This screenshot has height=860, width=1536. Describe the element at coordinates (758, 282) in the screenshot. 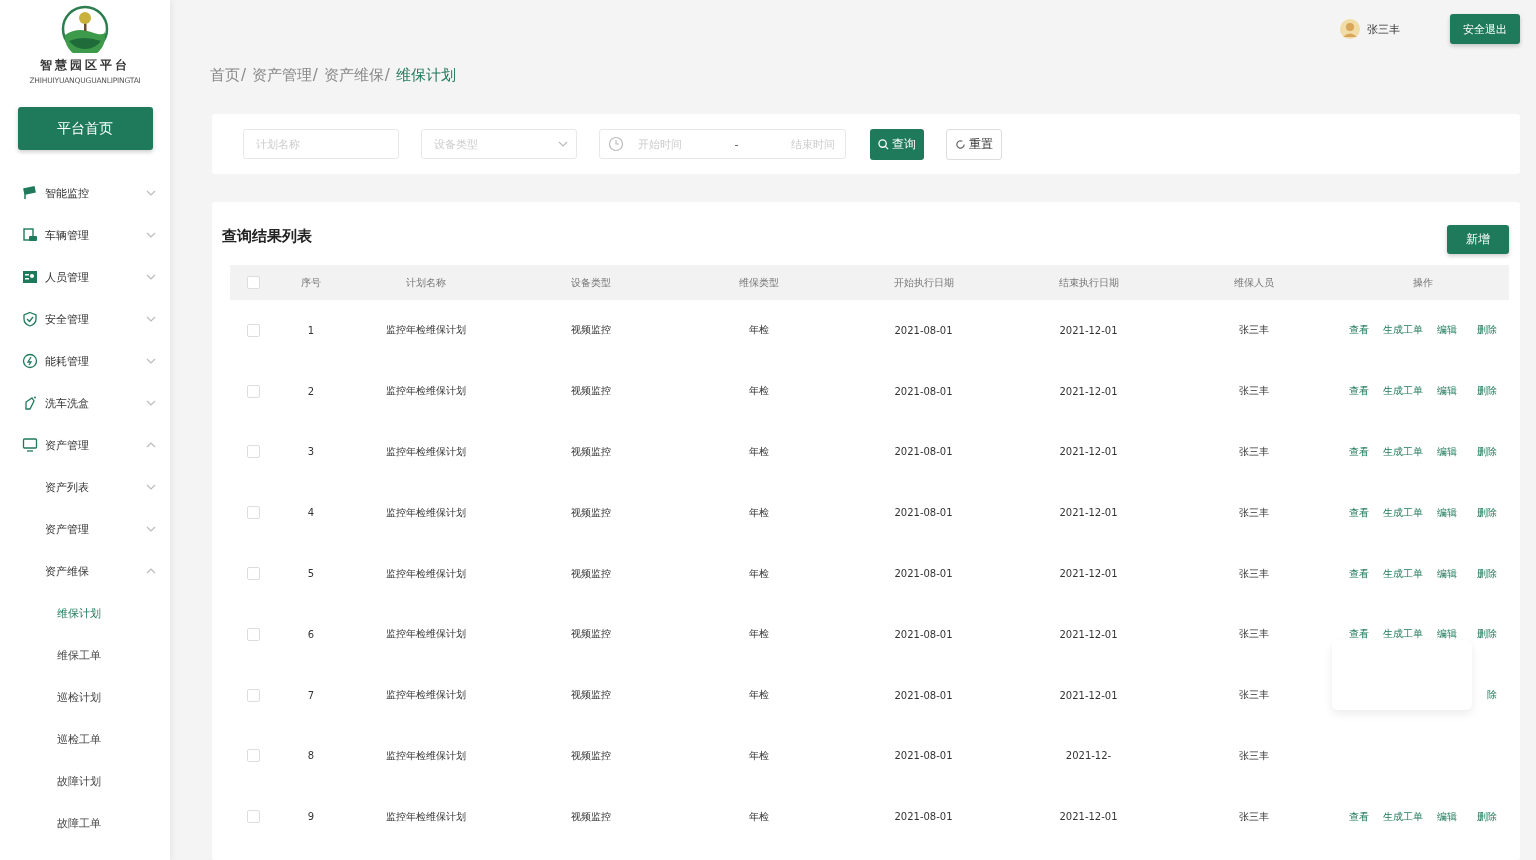

I see `column-header: 维保类型` at that location.